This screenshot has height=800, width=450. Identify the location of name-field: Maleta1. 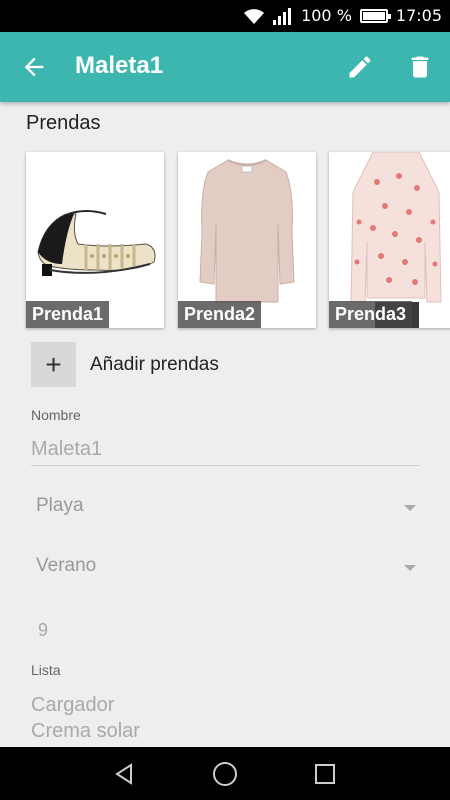
(66, 449).